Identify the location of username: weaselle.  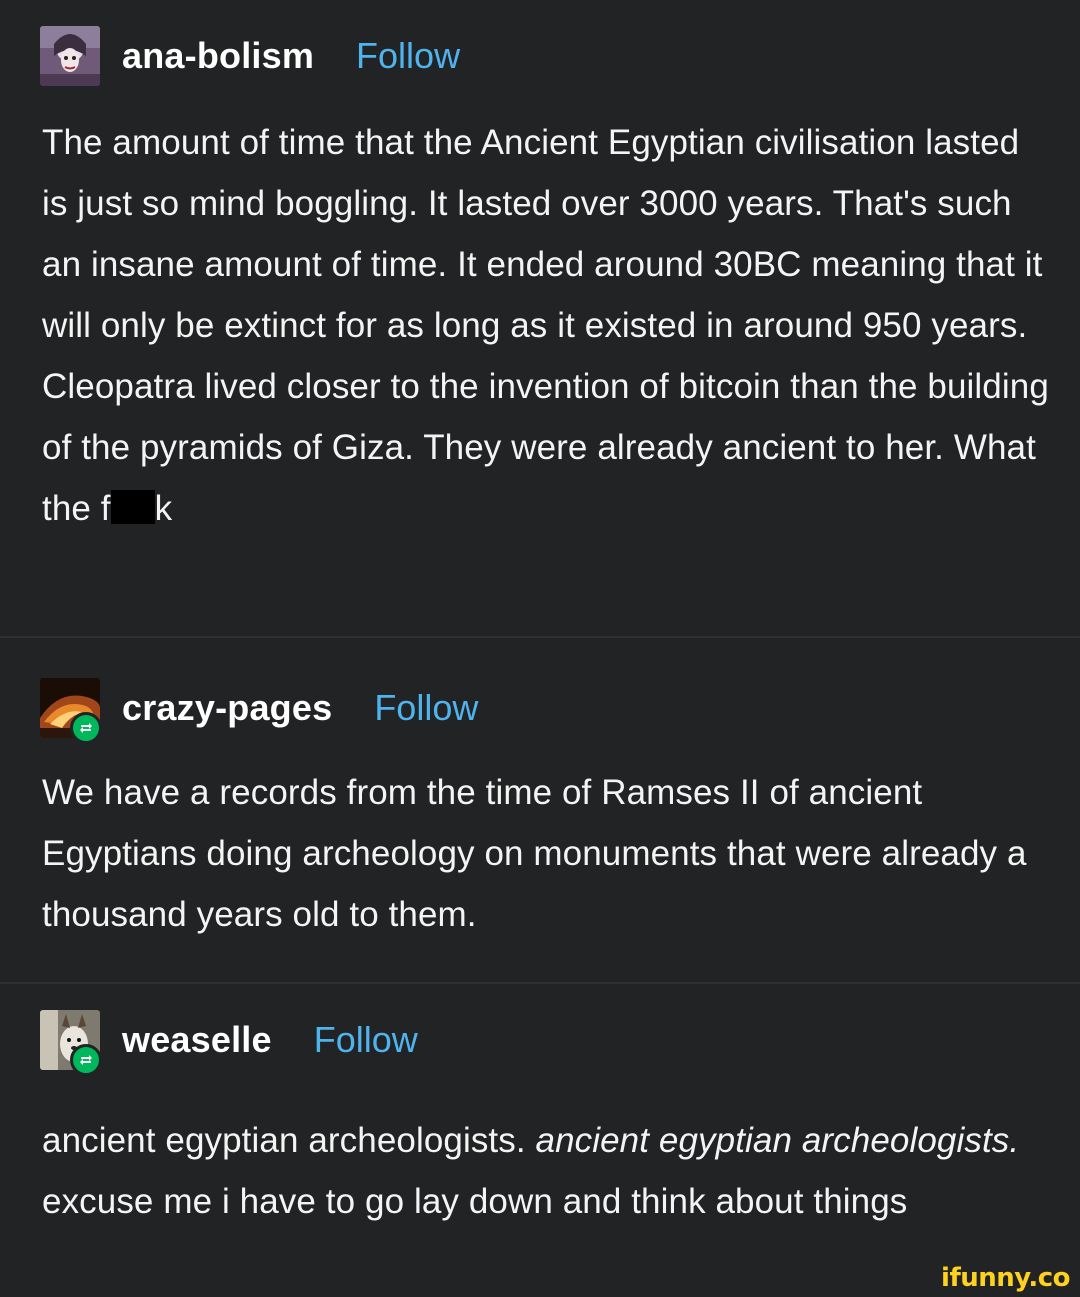
(197, 1040).